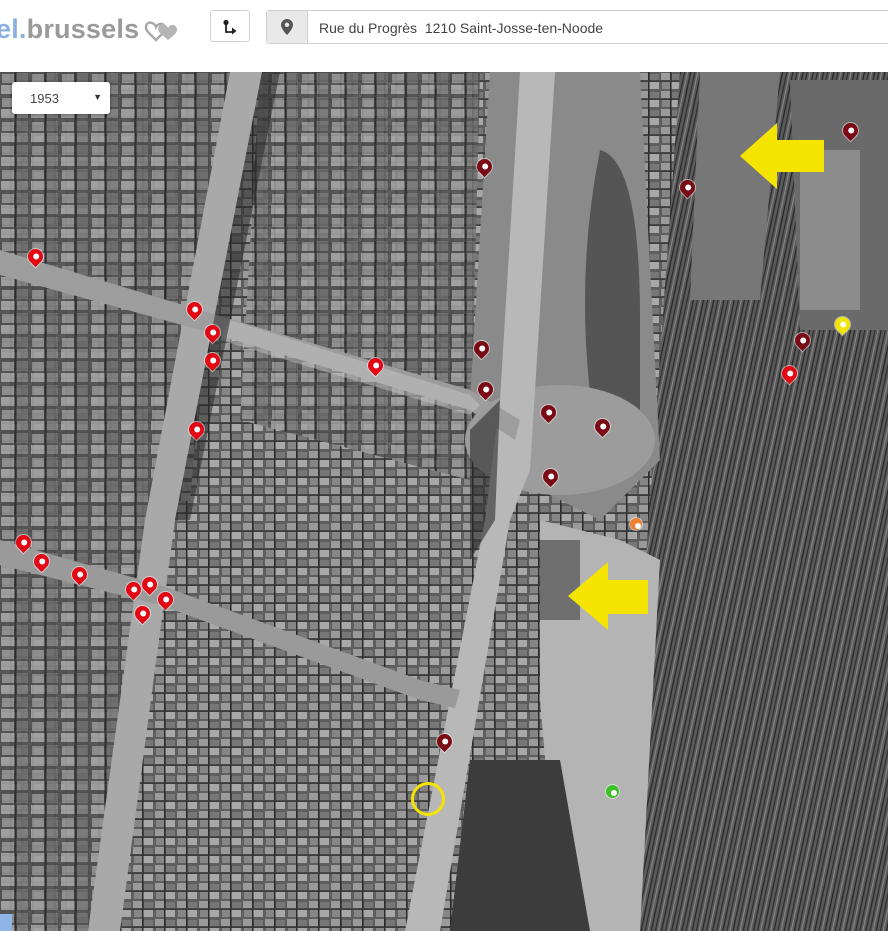 This screenshot has height=931, width=888. Describe the element at coordinates (83, 29) in the screenshot. I see `logo-name: brussels` at that location.